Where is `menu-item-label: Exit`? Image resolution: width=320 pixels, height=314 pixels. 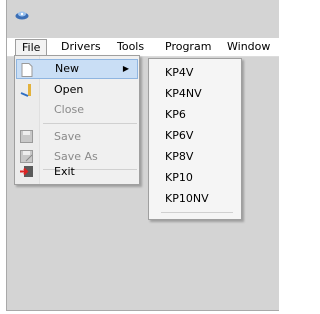
menu-item-label: Exit is located at coordinates (64, 171).